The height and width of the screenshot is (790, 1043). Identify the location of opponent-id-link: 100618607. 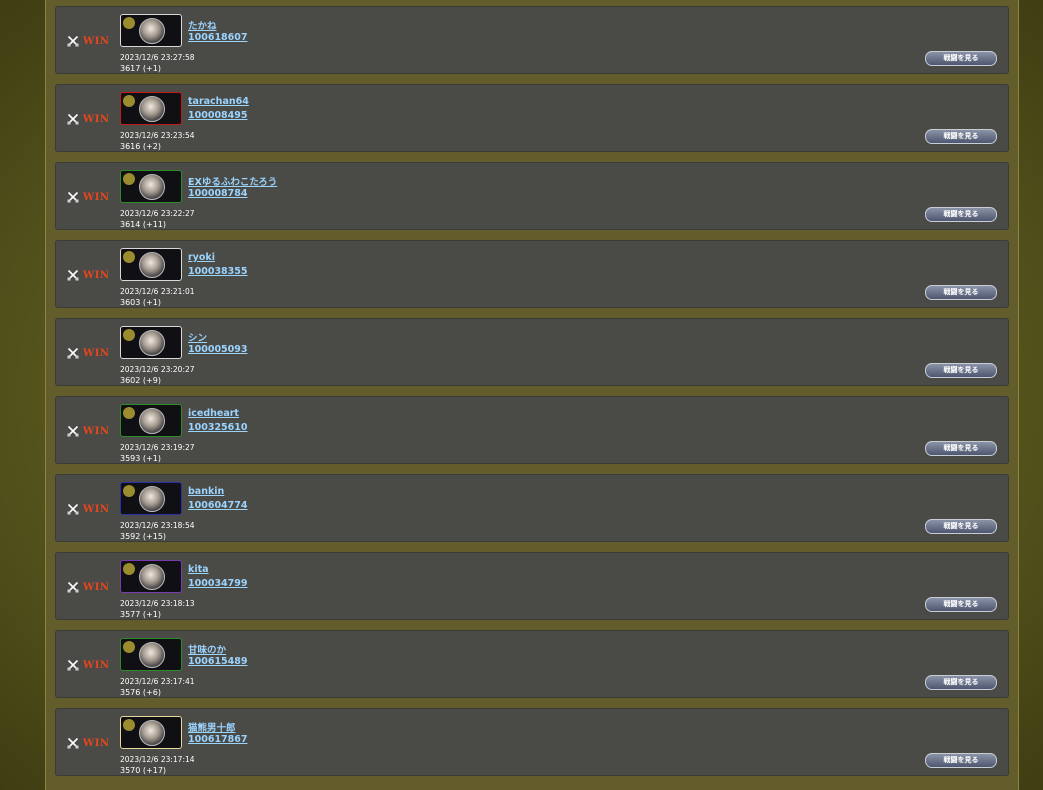
(218, 37).